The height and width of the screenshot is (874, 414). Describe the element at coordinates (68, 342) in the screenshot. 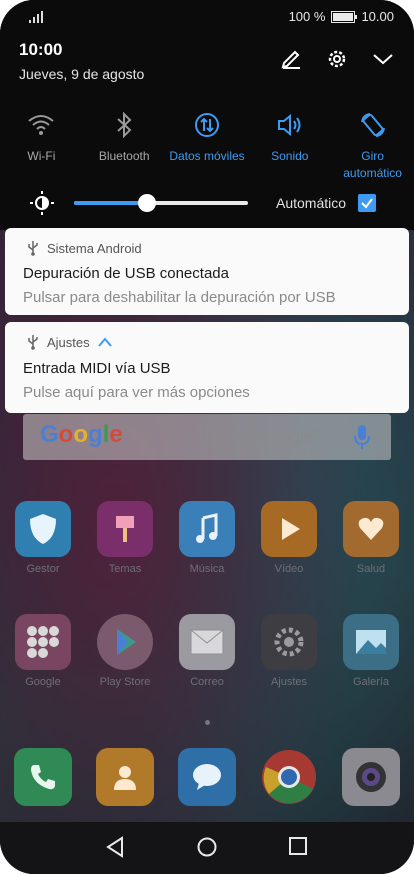

I see `notification-app-name: Ajustes` at that location.